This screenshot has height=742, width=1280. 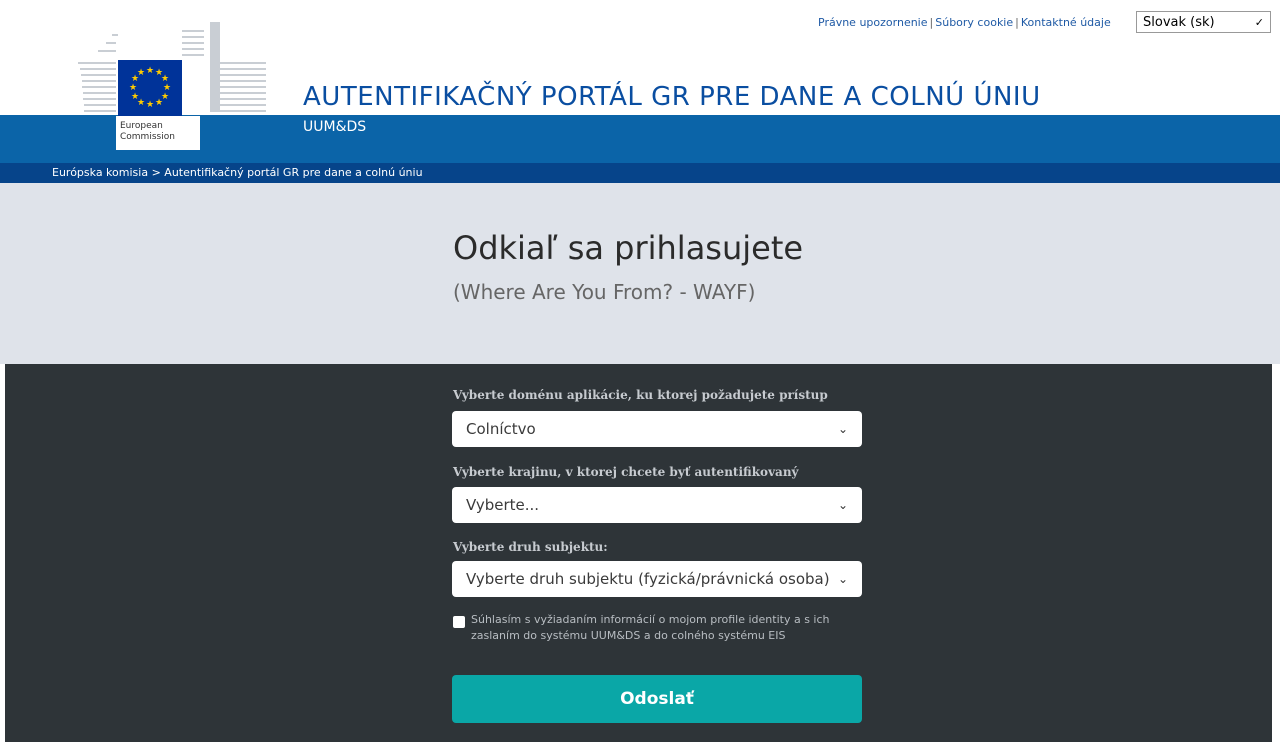 What do you see at coordinates (604, 292) in the screenshot?
I see `page-title-subtitle: (Where Are You From? - WAYF)` at bounding box center [604, 292].